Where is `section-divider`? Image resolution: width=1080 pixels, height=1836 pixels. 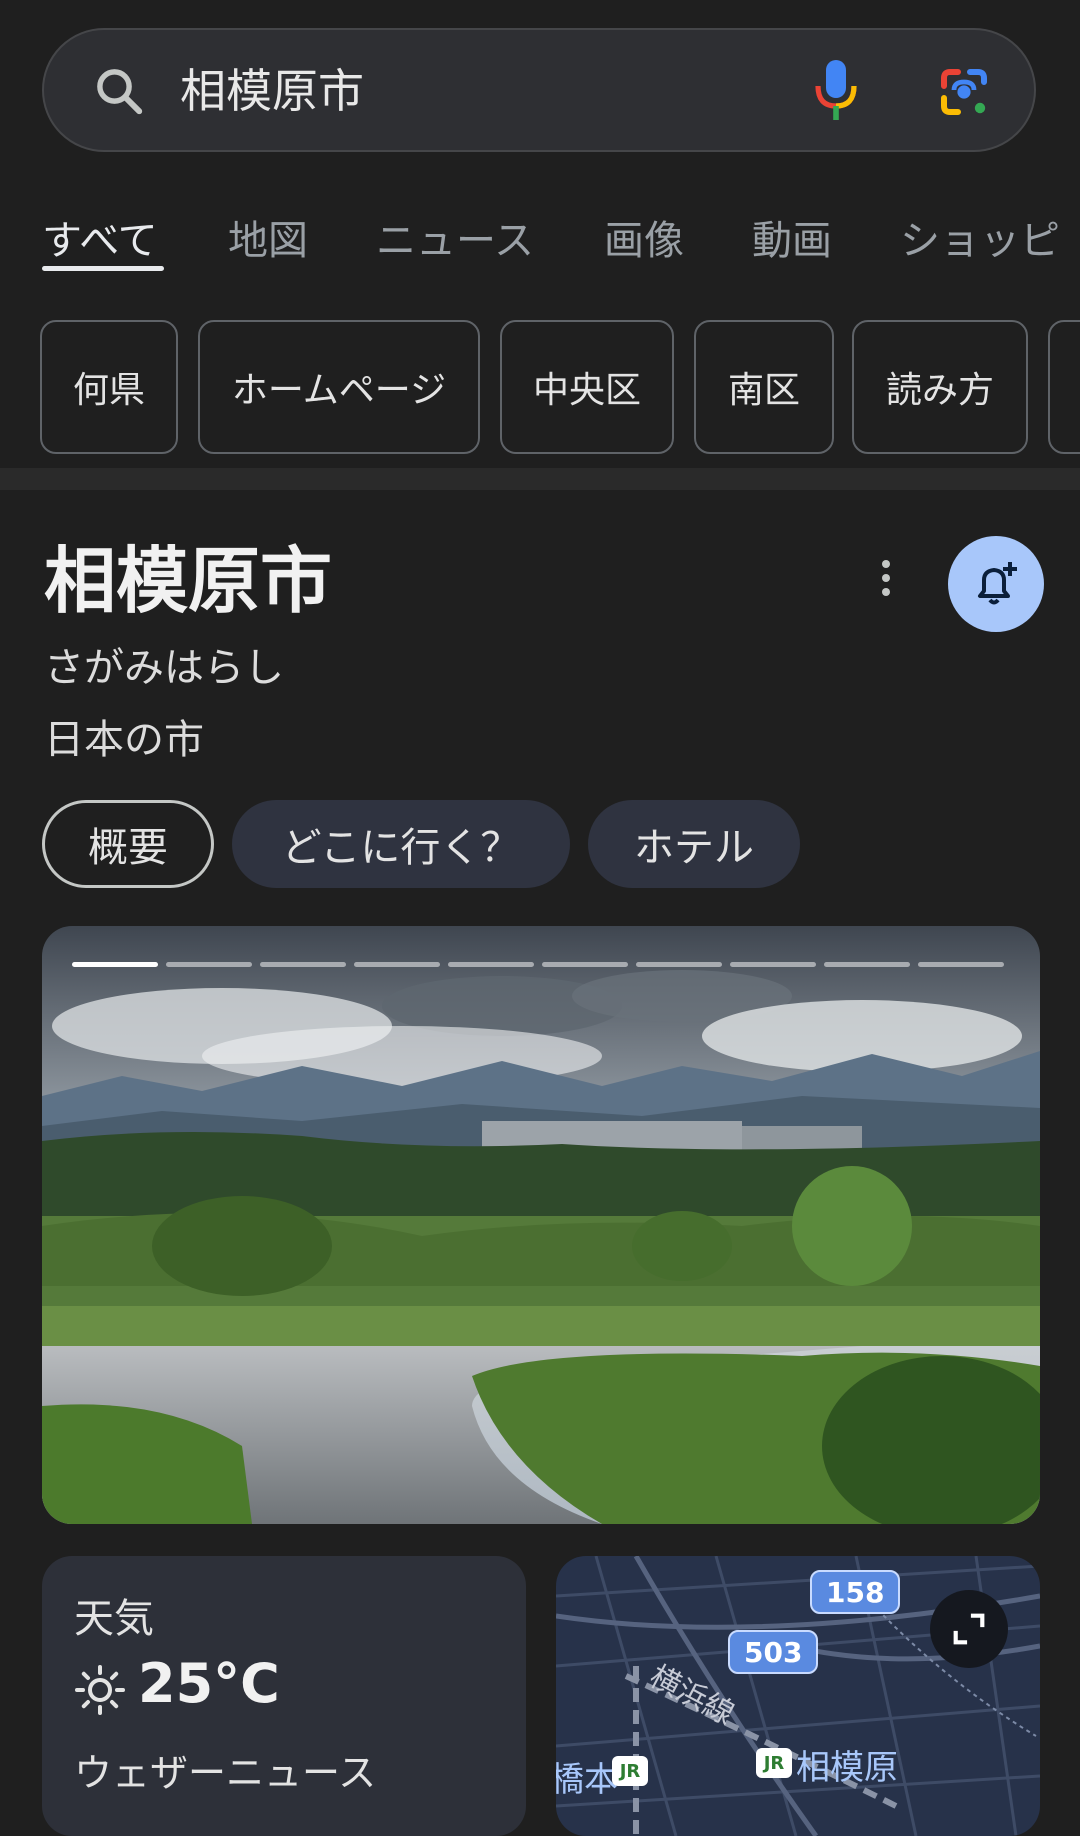
section-divider is located at coordinates (540, 479).